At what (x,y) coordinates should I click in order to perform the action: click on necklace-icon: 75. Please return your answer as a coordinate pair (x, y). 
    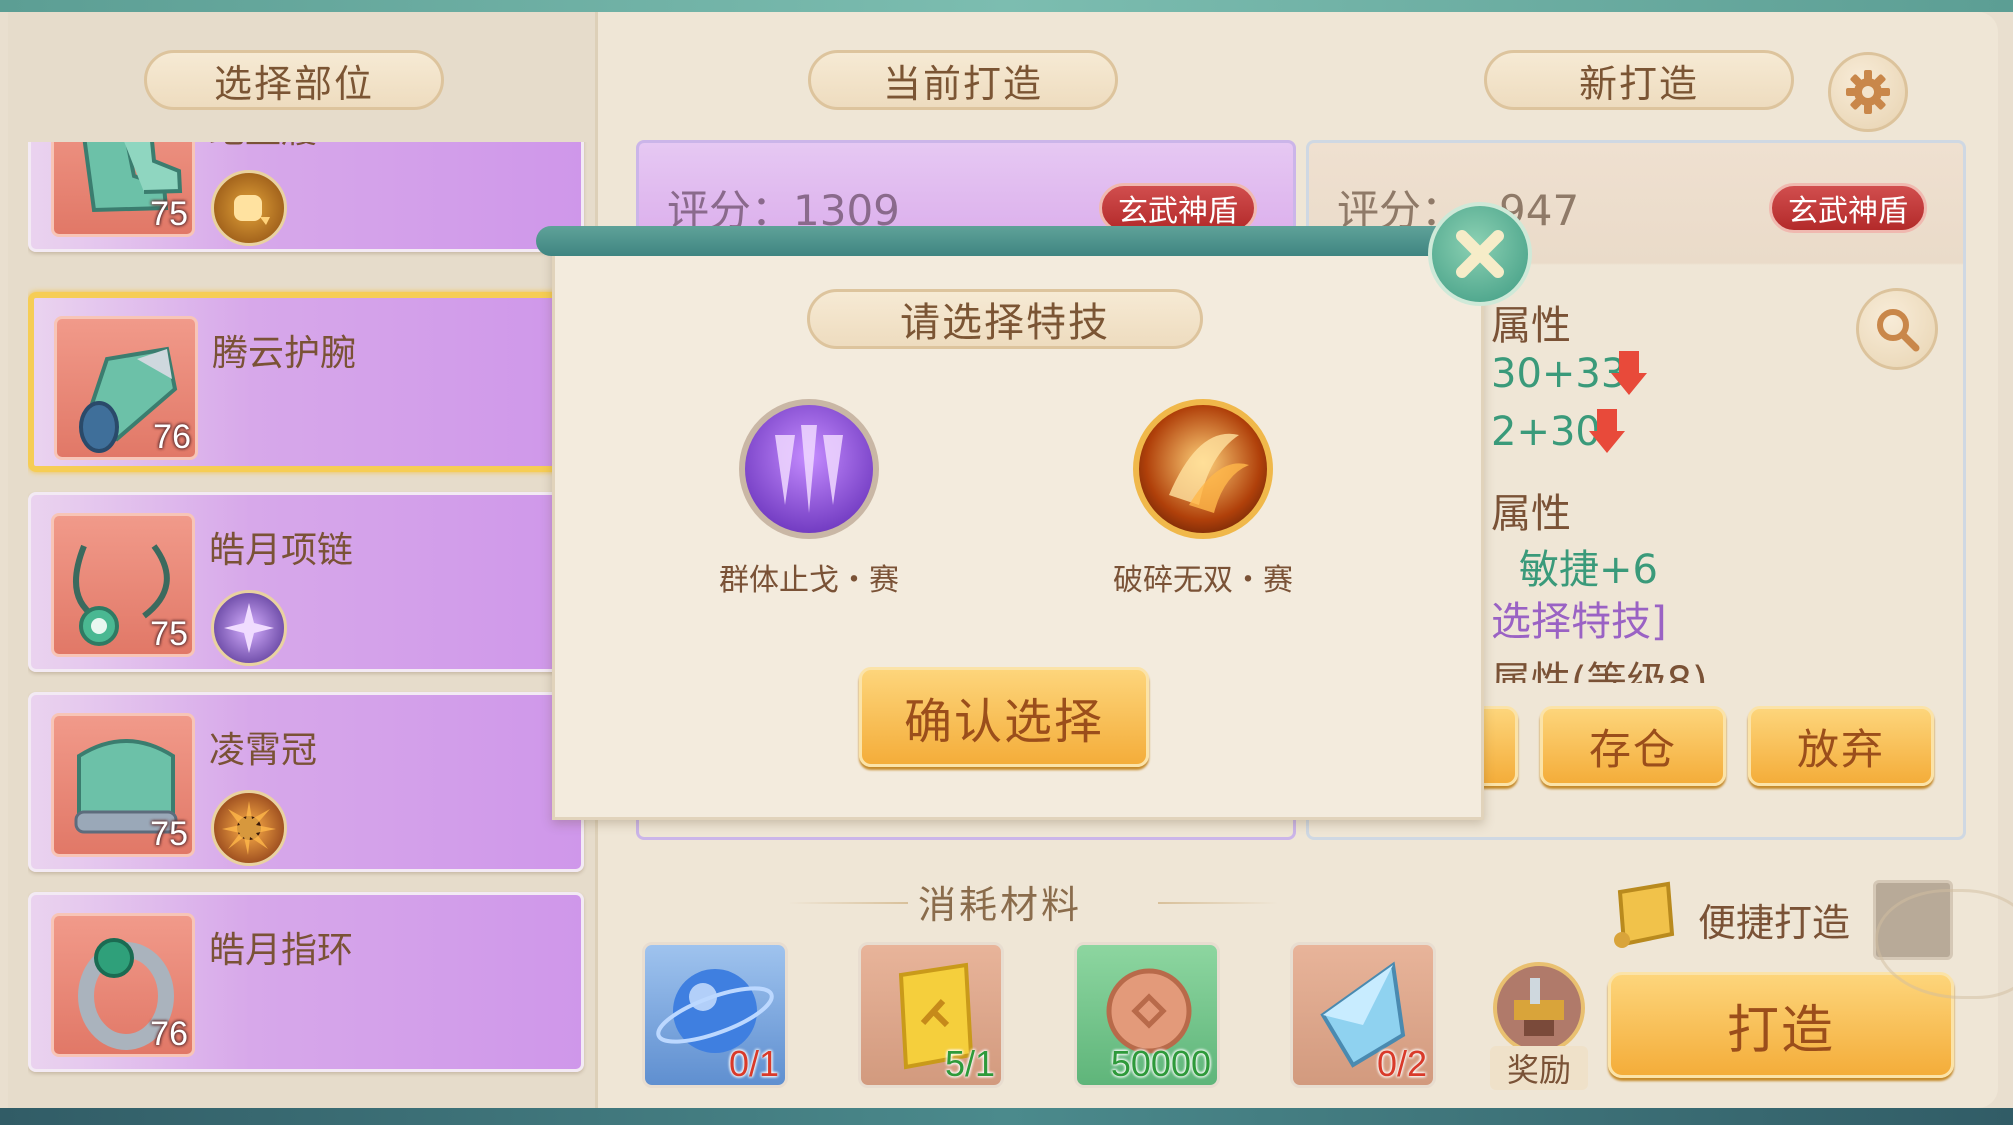
    Looking at the image, I should click on (123, 585).